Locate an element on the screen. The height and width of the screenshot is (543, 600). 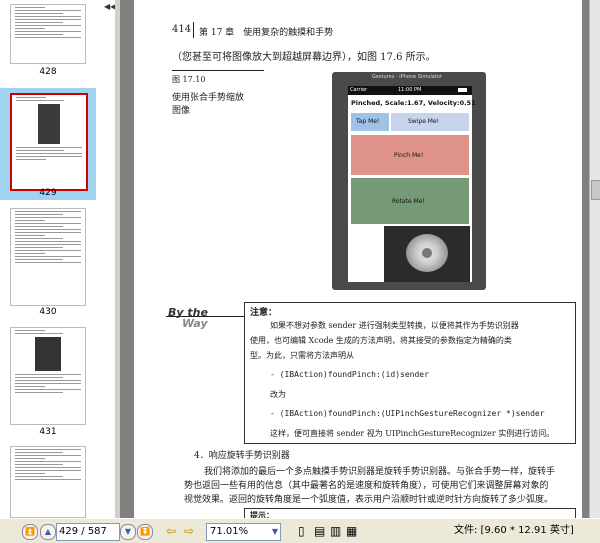
note-text: 改为 is located at coordinates (278, 394).